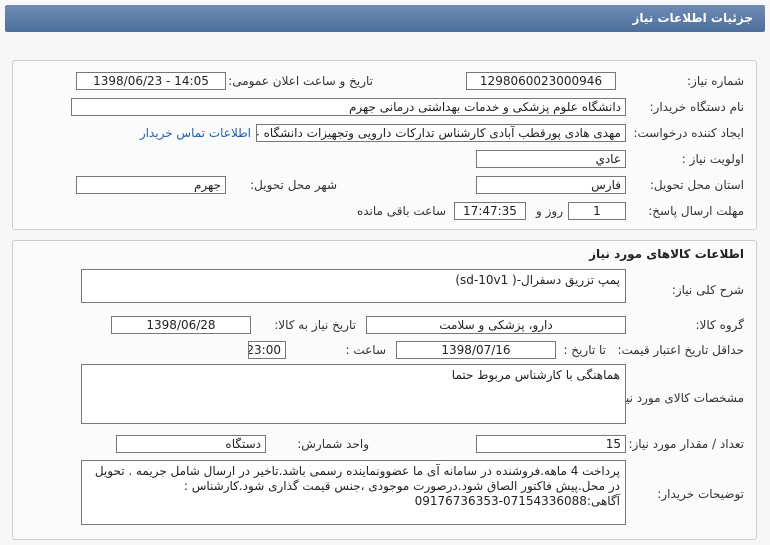 This screenshot has width=770, height=545. What do you see at coordinates (696, 211) in the screenshot?
I see `deadline-label: مهلت ارسال پاسخ:` at bounding box center [696, 211].